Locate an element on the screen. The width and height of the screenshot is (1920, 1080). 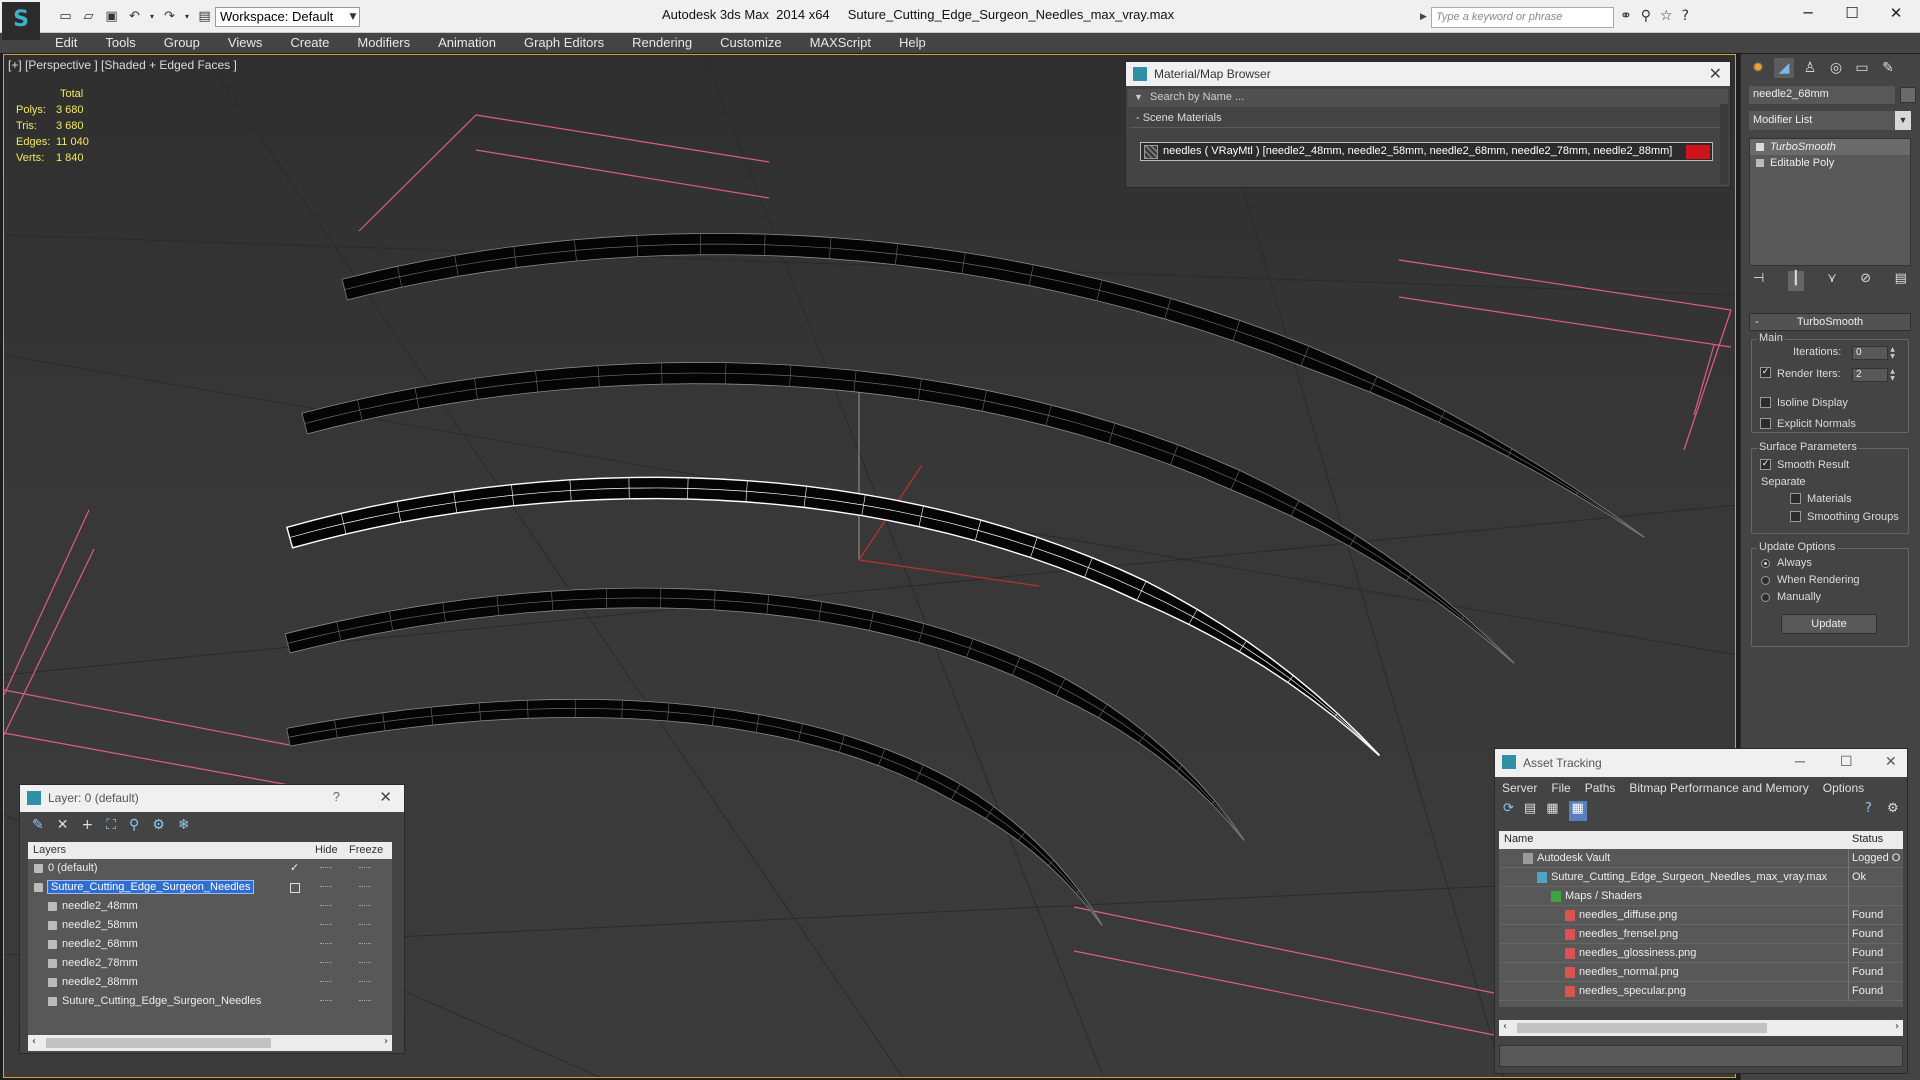
update-always-radio is located at coordinates (1765, 563).